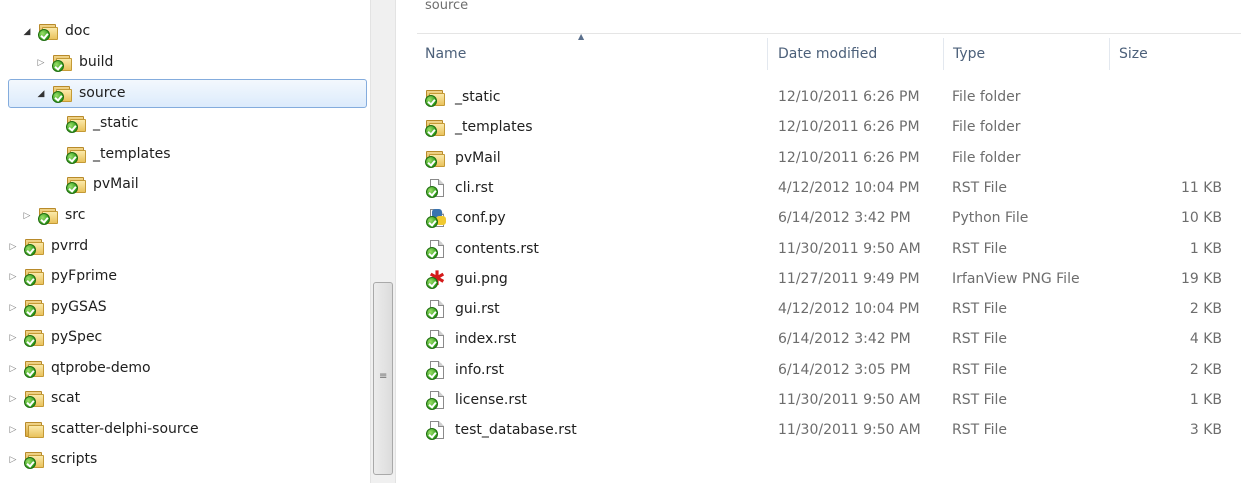  Describe the element at coordinates (75, 215) in the screenshot. I see `tree-item-label: src` at that location.